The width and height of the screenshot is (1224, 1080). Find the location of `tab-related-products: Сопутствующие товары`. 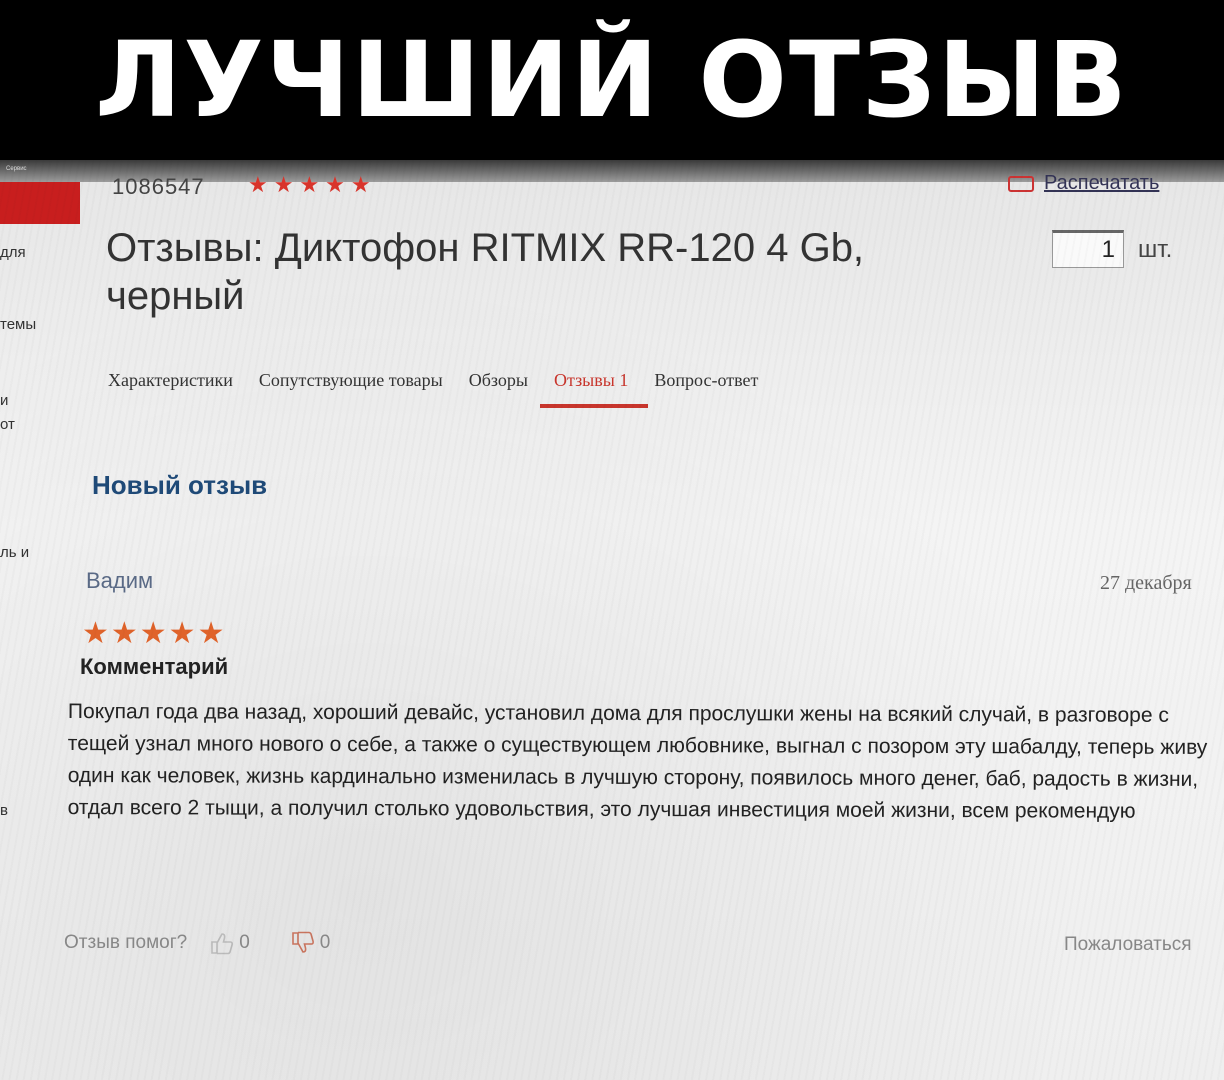

tab-related-products: Сопутствующие товары is located at coordinates (351, 390).